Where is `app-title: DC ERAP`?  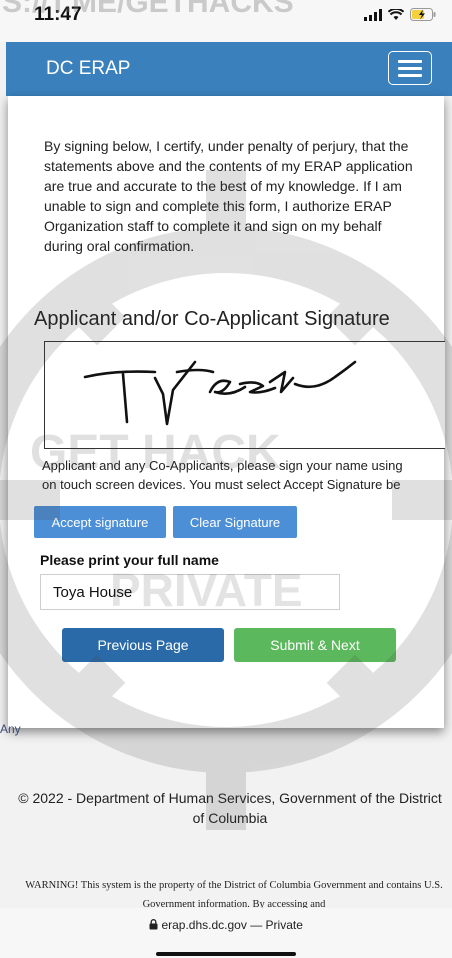
app-title: DC ERAP is located at coordinates (88, 69).